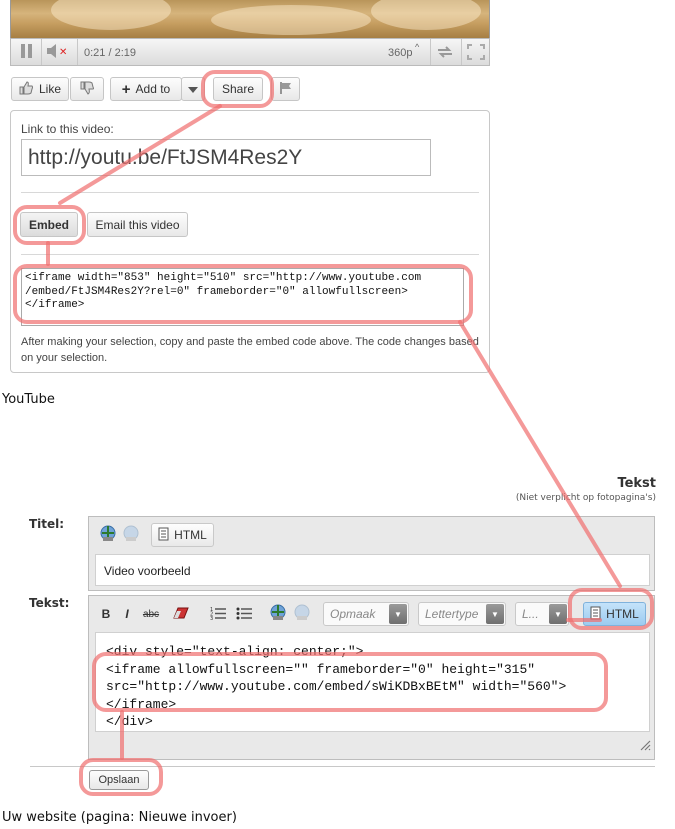 This screenshot has width=675, height=829. Describe the element at coordinates (636, 483) in the screenshot. I see `cms-section-title: Tekst` at that location.